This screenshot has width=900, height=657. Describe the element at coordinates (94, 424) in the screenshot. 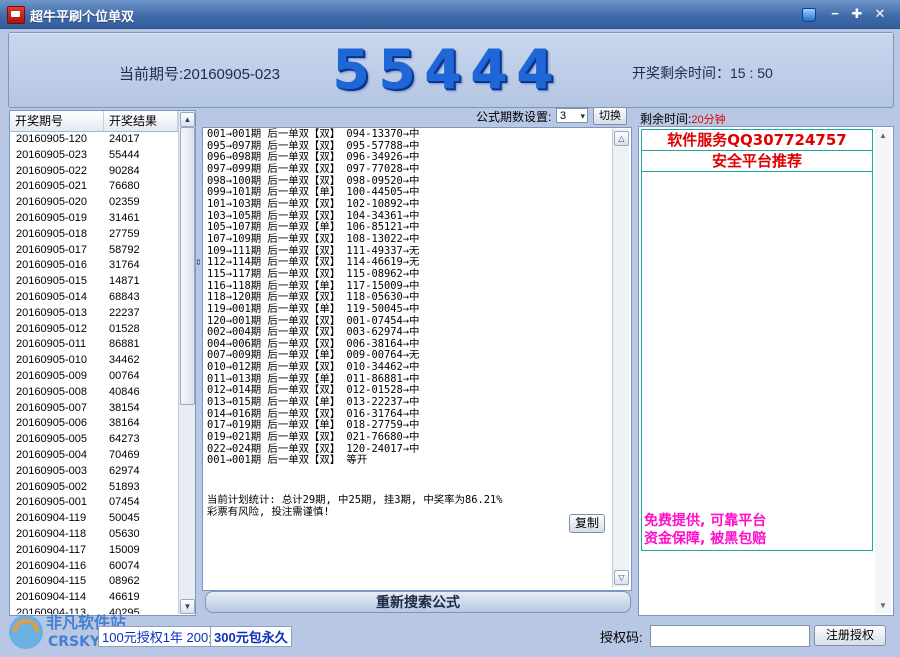

I see `table-row: 20160905-006 38164` at that location.